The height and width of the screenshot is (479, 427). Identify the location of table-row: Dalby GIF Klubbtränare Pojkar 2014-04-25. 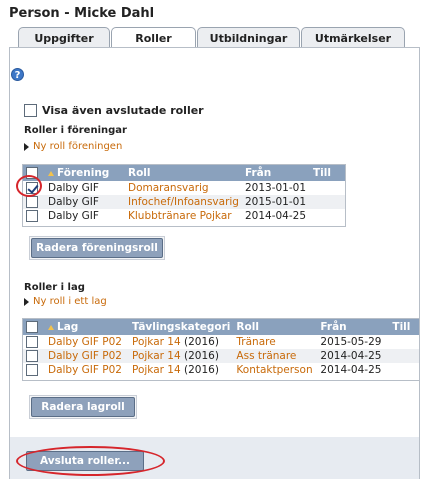
(184, 216).